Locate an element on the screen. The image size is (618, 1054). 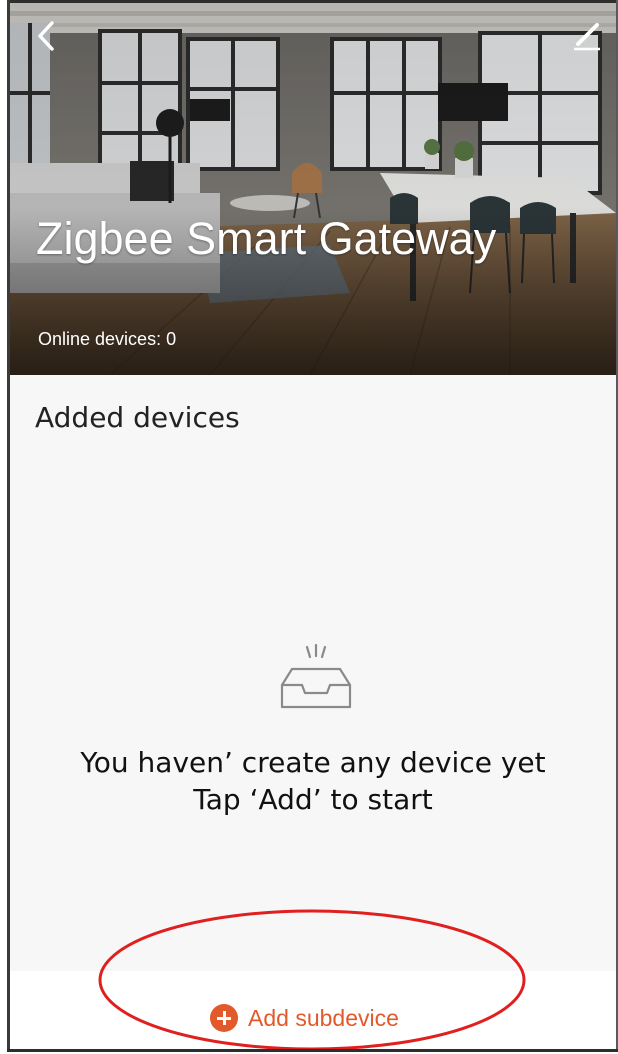
pencil-icon is located at coordinates (587, 37).